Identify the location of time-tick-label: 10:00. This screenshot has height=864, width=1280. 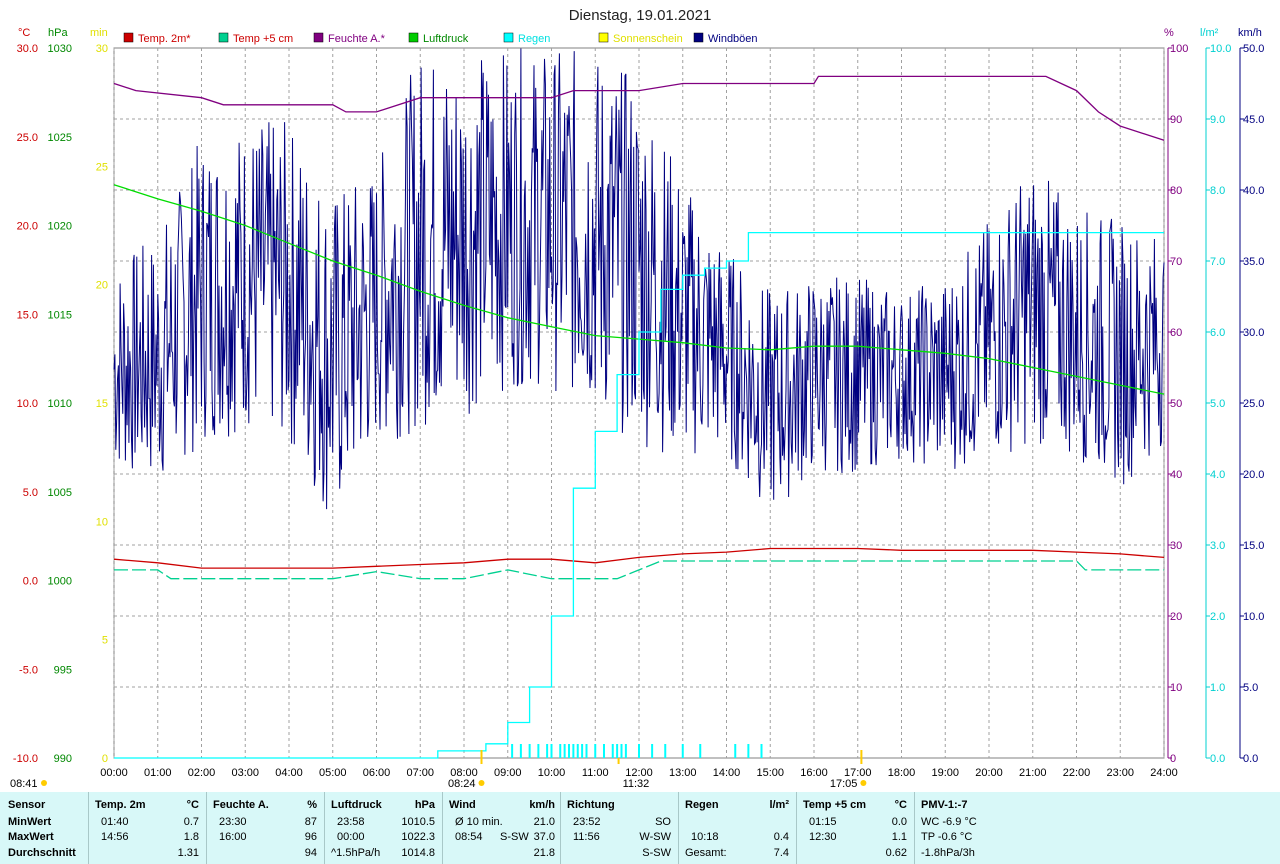
(552, 773).